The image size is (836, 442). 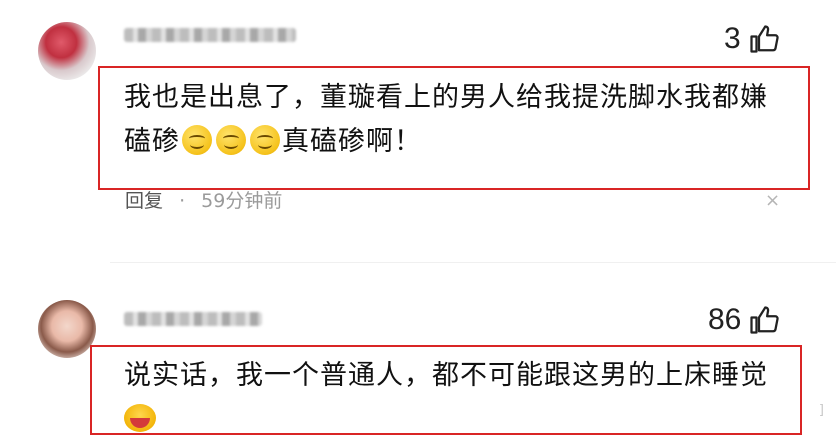 What do you see at coordinates (193, 319) in the screenshot?
I see `username-blurred` at bounding box center [193, 319].